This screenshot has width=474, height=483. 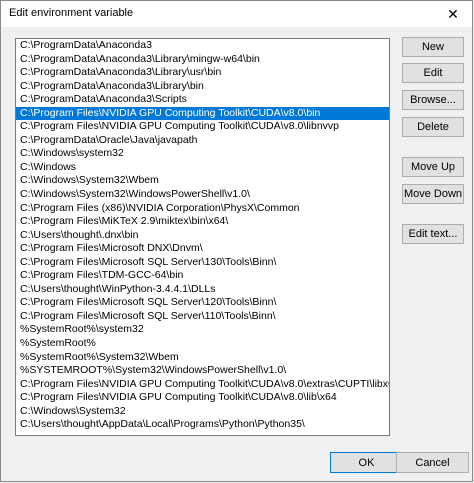 I want to click on edit-button: Edit, so click(x=433, y=73).